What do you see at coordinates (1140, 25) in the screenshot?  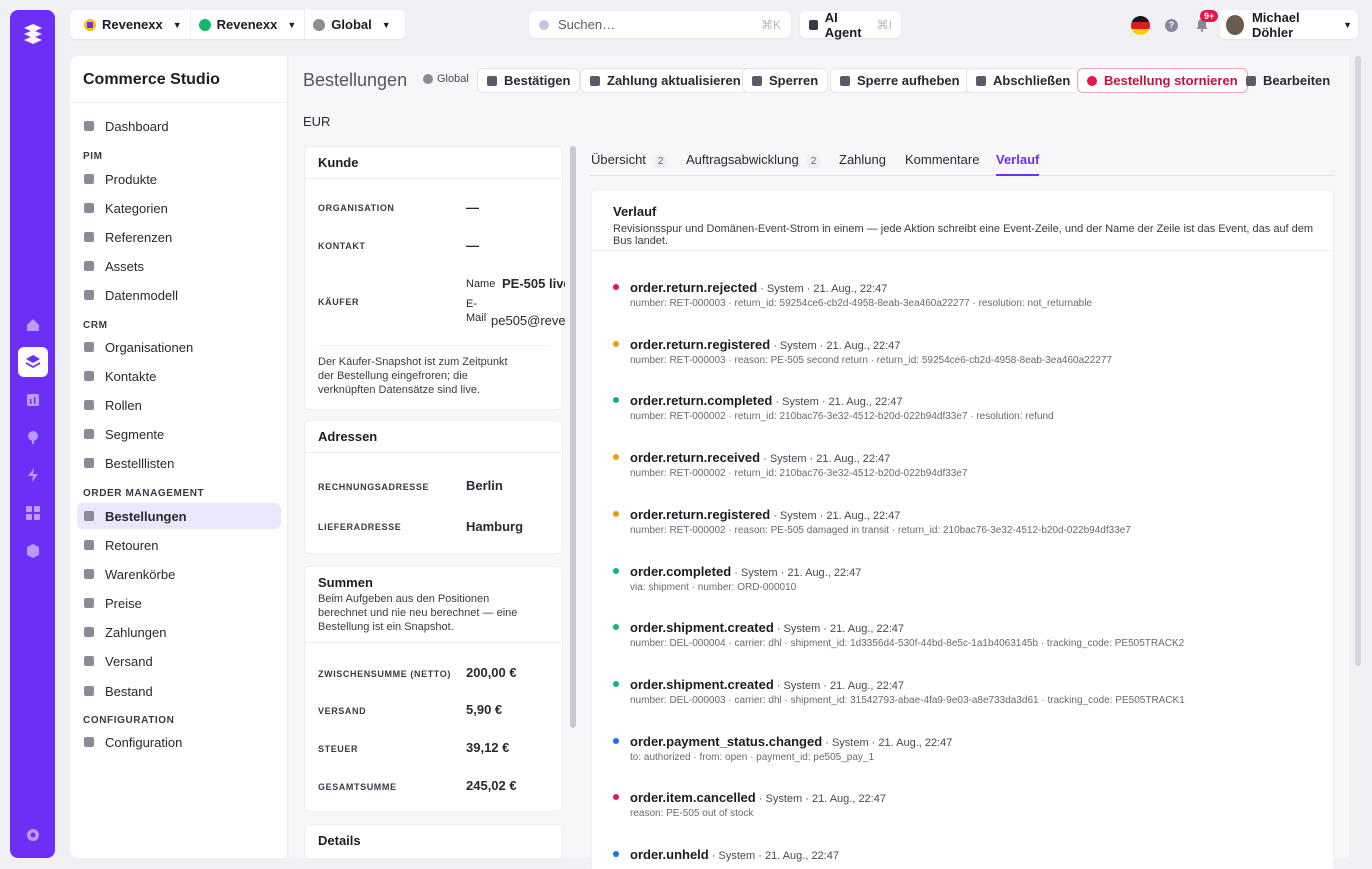 I see `language-flag-icon` at bounding box center [1140, 25].